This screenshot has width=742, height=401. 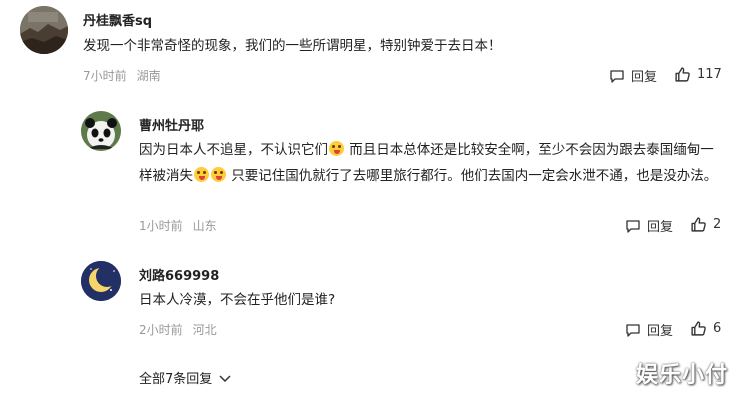 What do you see at coordinates (176, 379) in the screenshot?
I see `show-all-replies-label: 全部7条回复` at bounding box center [176, 379].